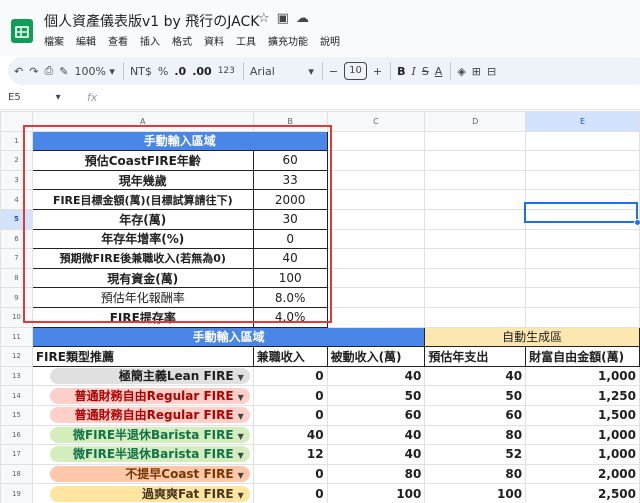  What do you see at coordinates (532, 337) in the screenshot?
I see `auto-section-header: 自動生成區` at bounding box center [532, 337].